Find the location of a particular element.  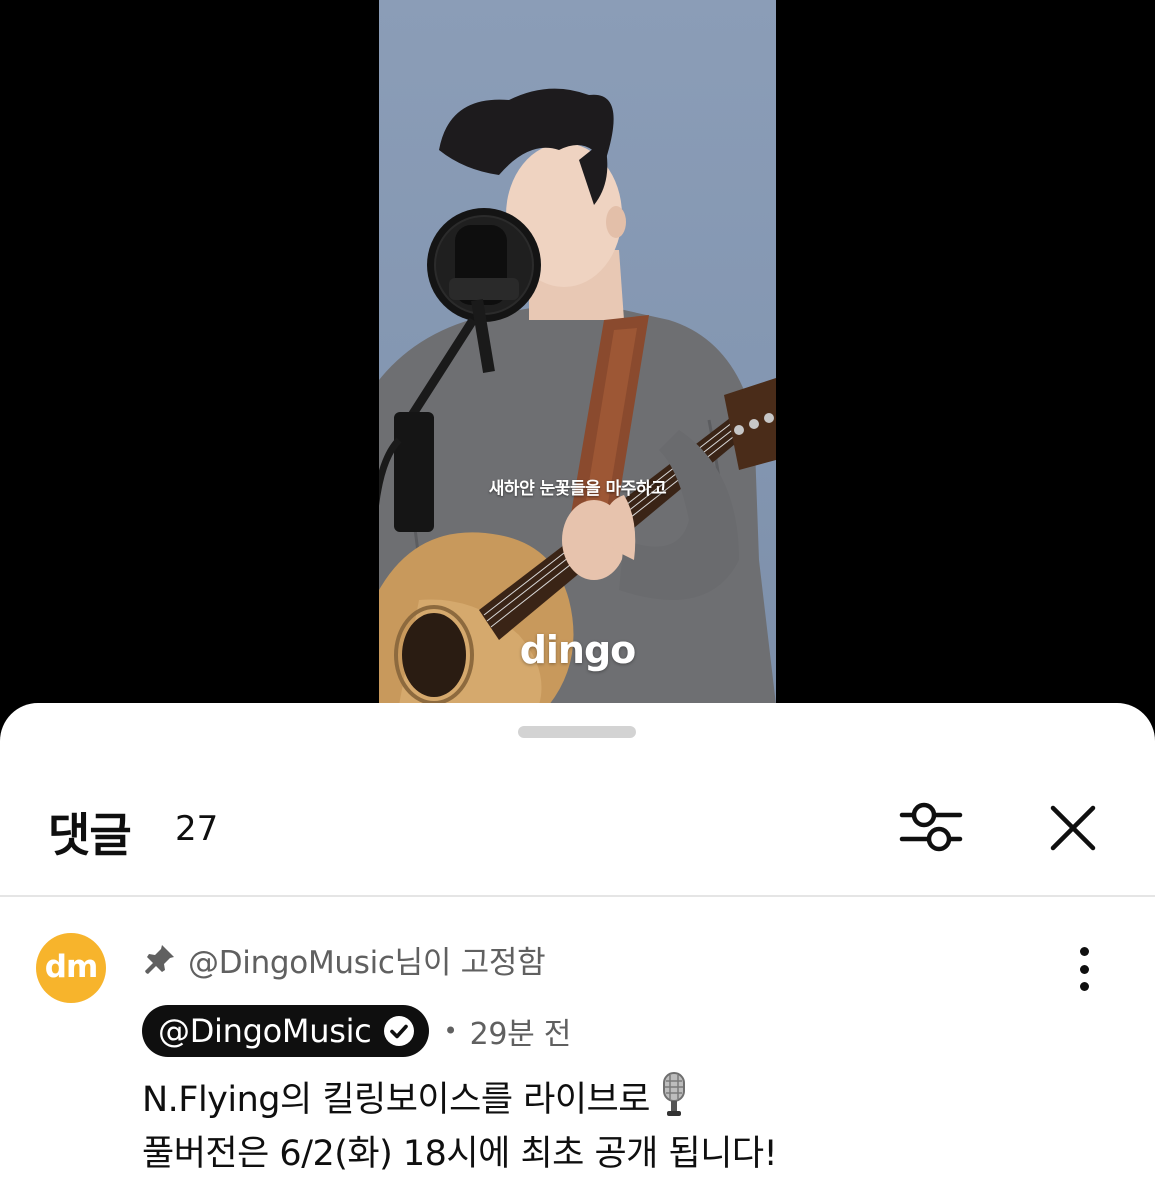

avatar-logo: dm is located at coordinates (71, 966).